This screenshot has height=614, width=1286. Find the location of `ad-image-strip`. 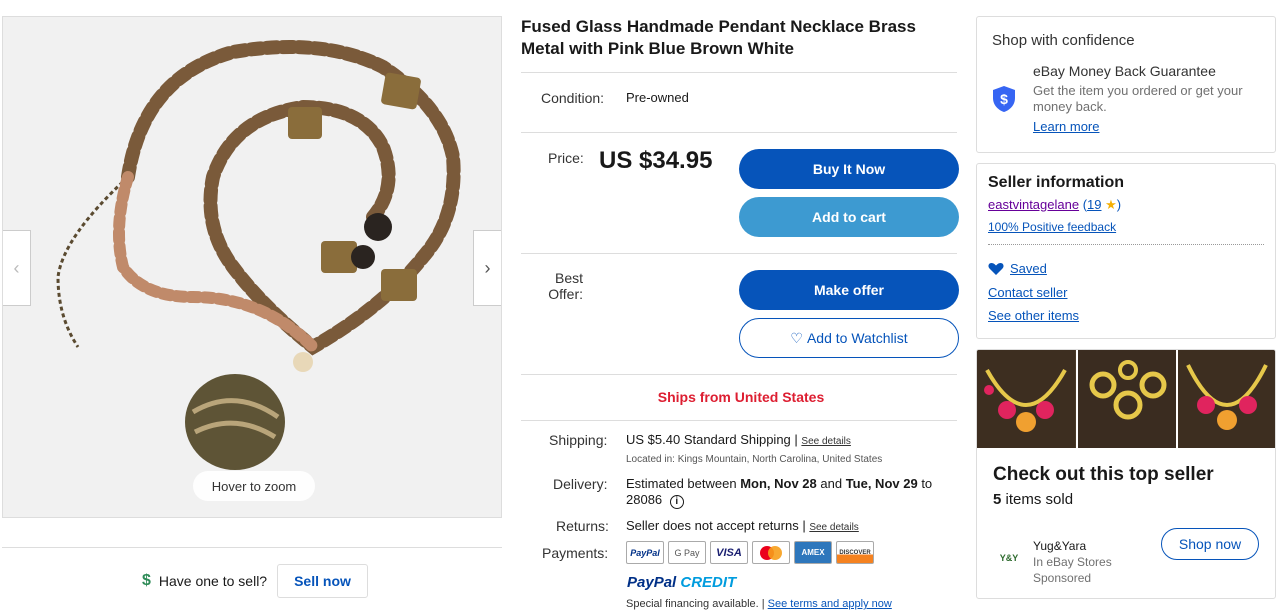

ad-image-strip is located at coordinates (1126, 399).